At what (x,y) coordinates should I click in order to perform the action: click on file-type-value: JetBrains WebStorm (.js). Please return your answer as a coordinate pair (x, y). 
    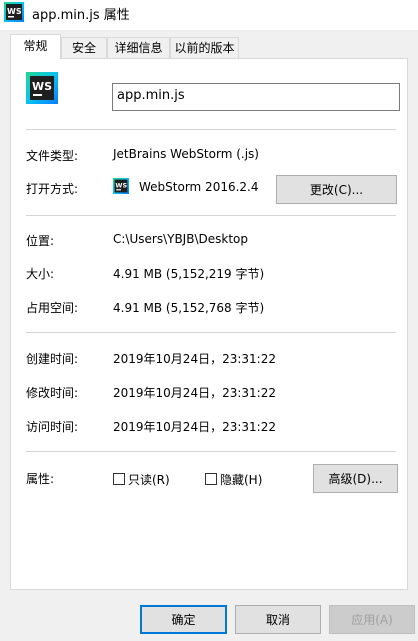
    Looking at the image, I should click on (186, 154).